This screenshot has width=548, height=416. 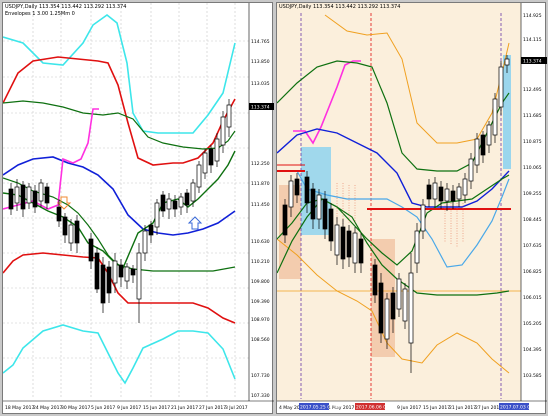 I want to click on left-x-label: 30 May 2017, so click(x=75, y=408).